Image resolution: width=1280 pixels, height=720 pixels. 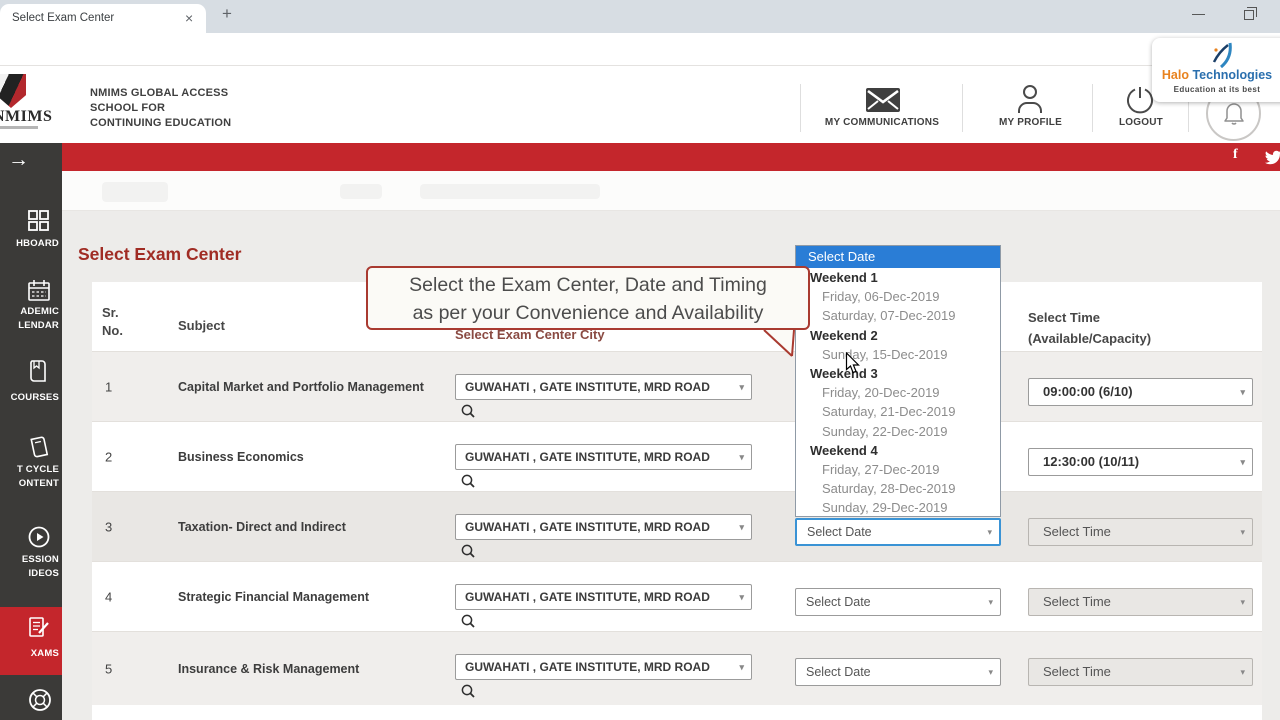 What do you see at coordinates (38, 373) in the screenshot?
I see `book-icon` at bounding box center [38, 373].